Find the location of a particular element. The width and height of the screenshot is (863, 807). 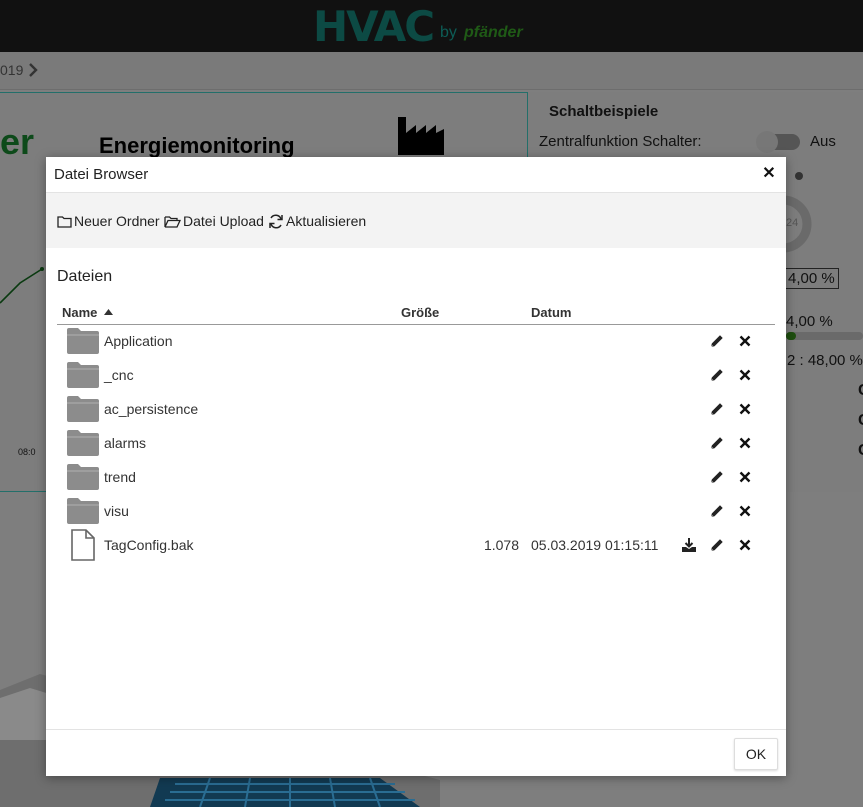

close-icon: ✕ is located at coordinates (769, 174).